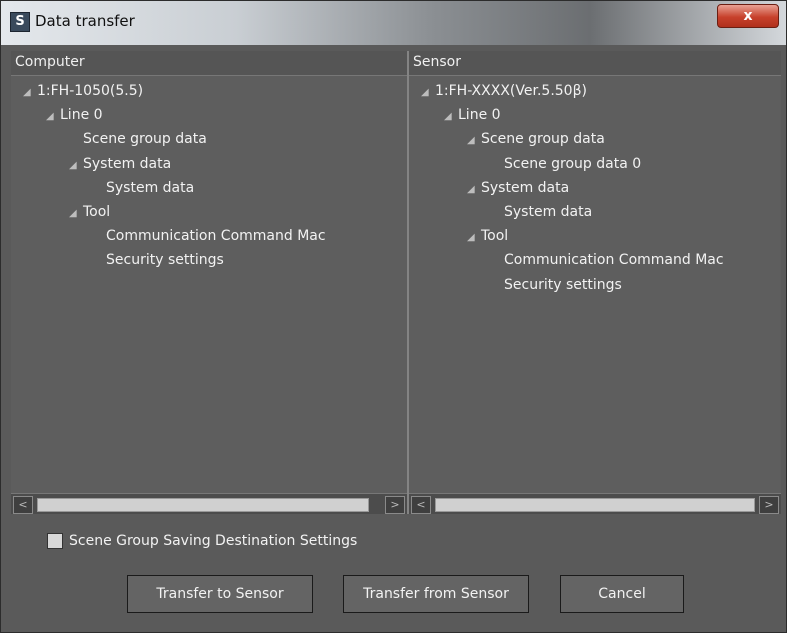 Image resolution: width=787 pixels, height=633 pixels. Describe the element at coordinates (748, 16) in the screenshot. I see `close-button: x` at that location.